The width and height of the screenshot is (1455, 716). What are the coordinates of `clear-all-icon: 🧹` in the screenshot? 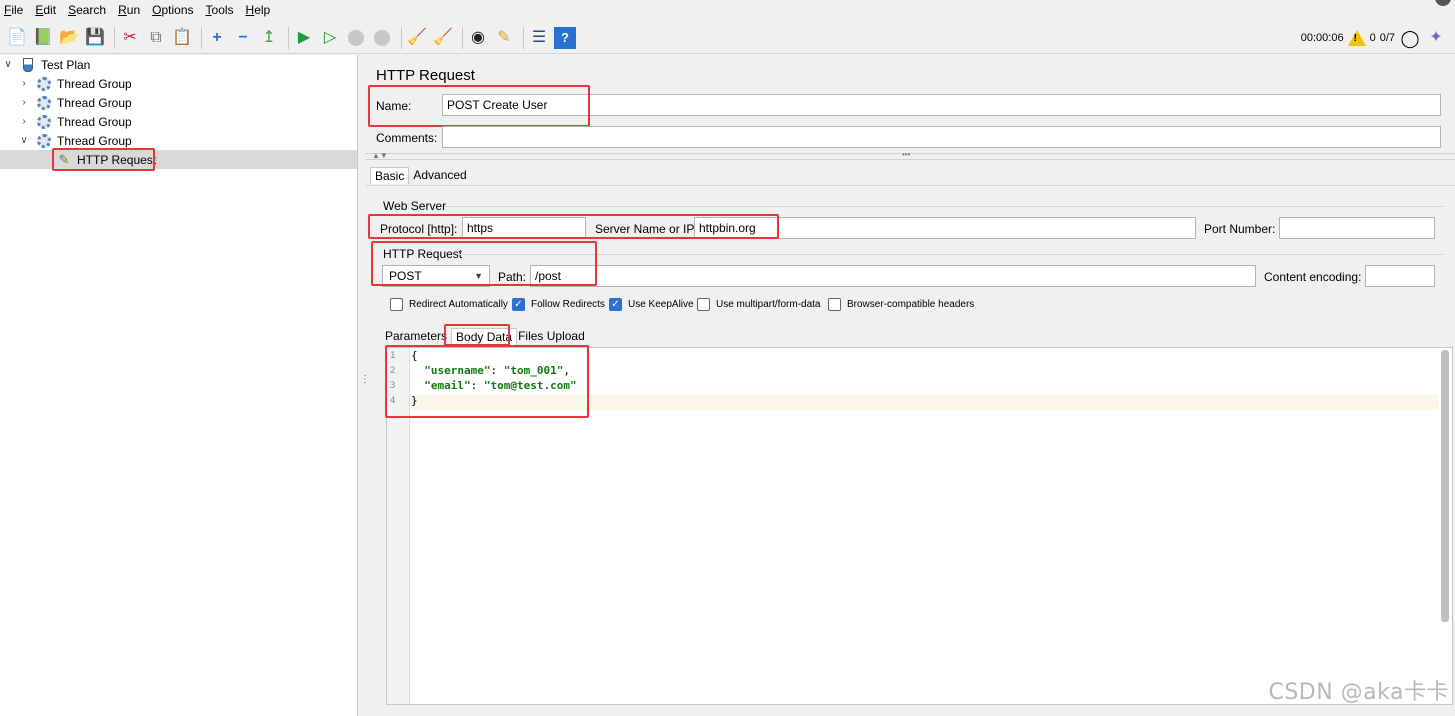 It's located at (443, 38).